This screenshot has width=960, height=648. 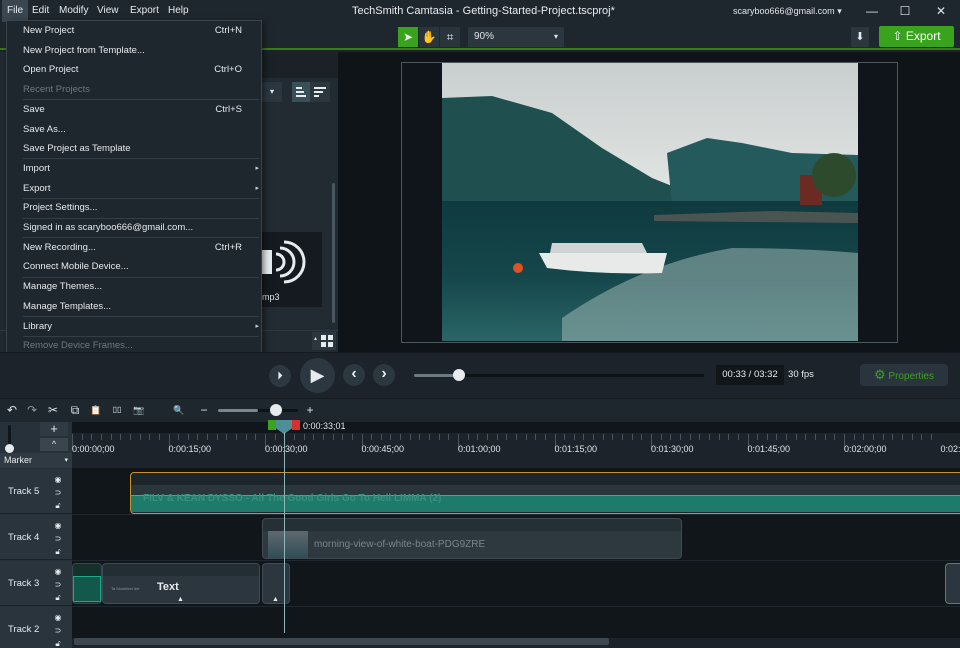 I want to click on magnifier-icon: 🔍, so click(x=179, y=410).